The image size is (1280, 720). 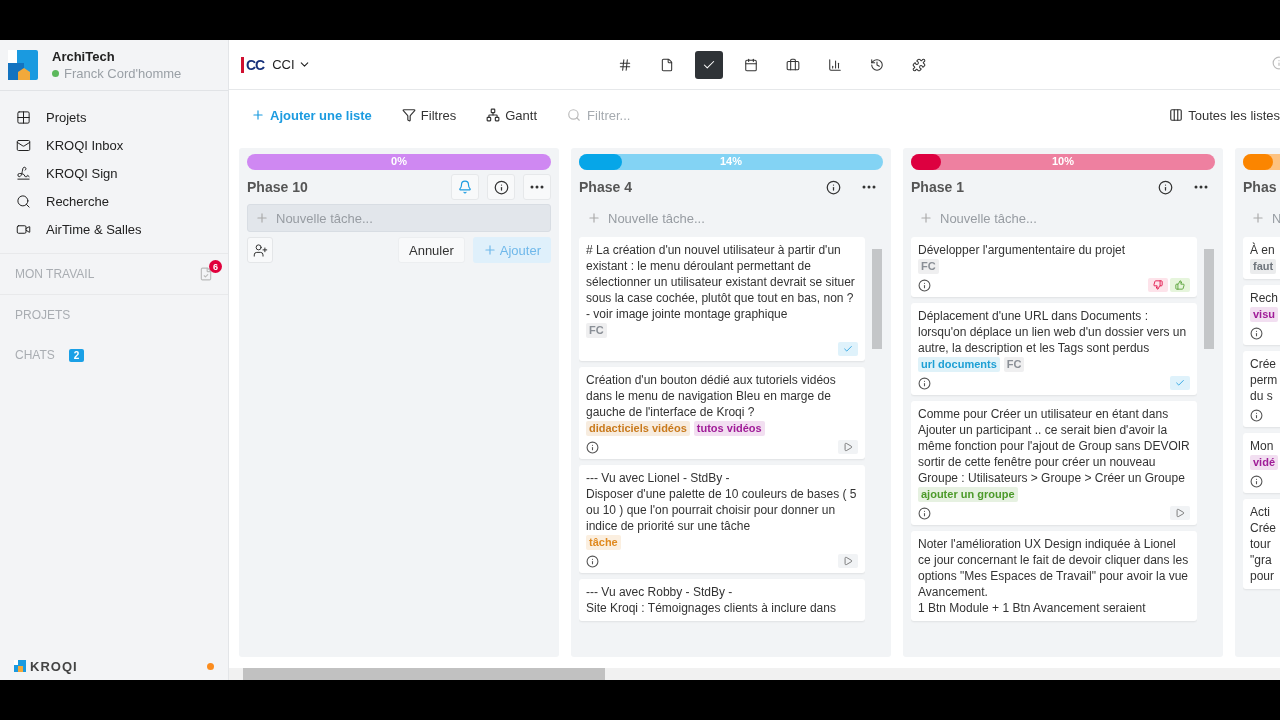 I want to click on info-button, so click(x=501, y=187).